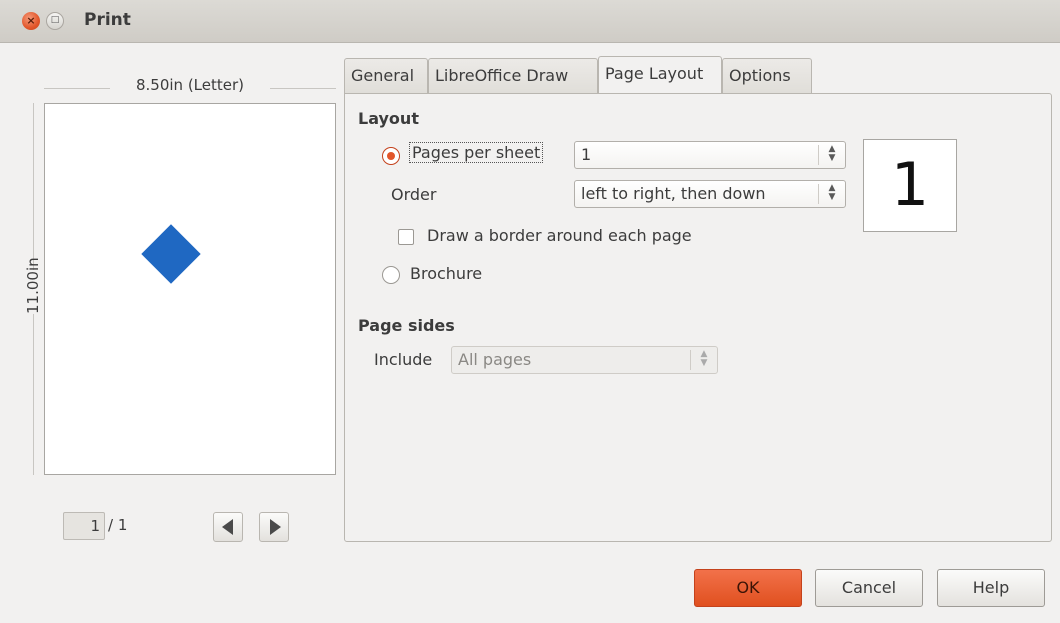 Image resolution: width=1060 pixels, height=623 pixels. I want to click on include-label: Include, so click(403, 359).